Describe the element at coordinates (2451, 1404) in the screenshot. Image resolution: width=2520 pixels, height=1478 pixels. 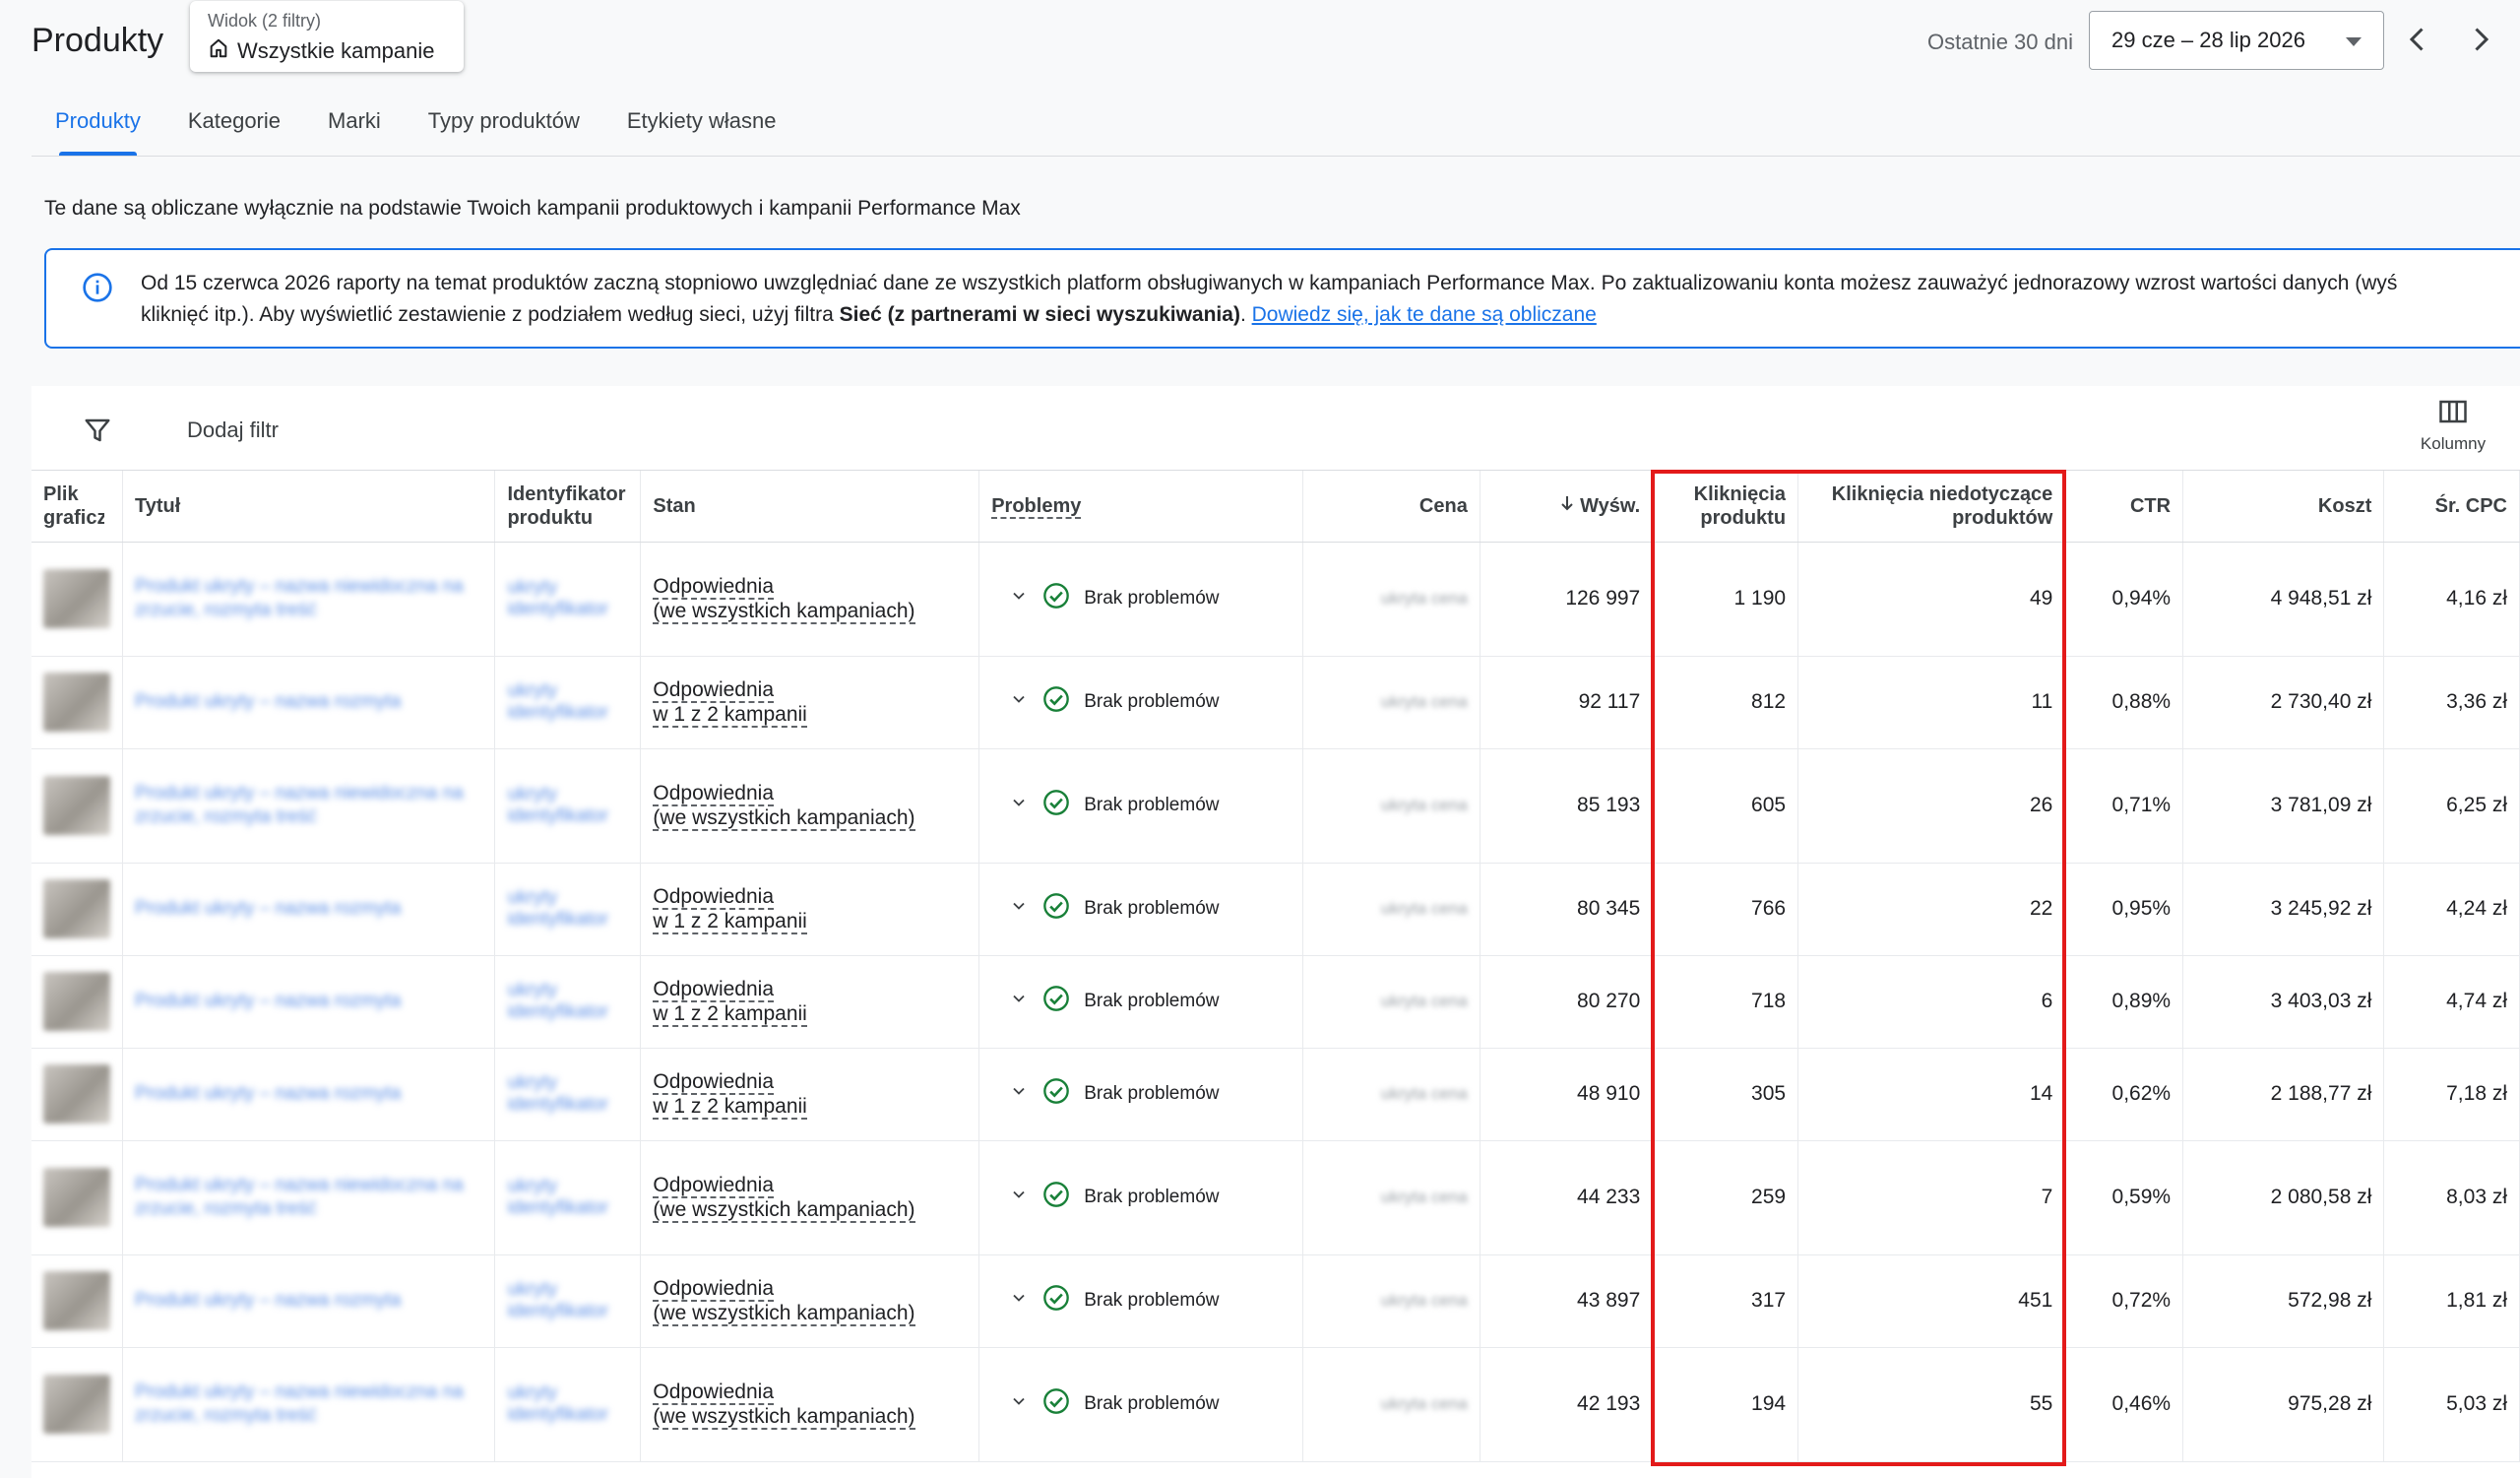
I see `avg-cpc-cell: 5,03 zł` at that location.